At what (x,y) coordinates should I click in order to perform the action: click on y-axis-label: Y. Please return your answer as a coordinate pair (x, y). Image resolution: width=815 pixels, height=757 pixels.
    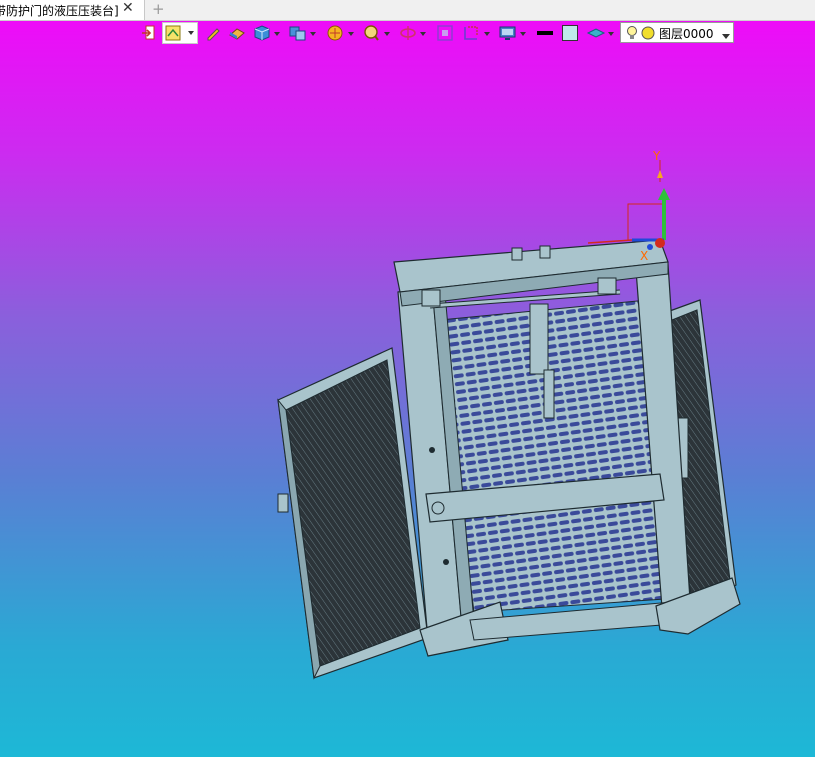
    Looking at the image, I should click on (656, 156).